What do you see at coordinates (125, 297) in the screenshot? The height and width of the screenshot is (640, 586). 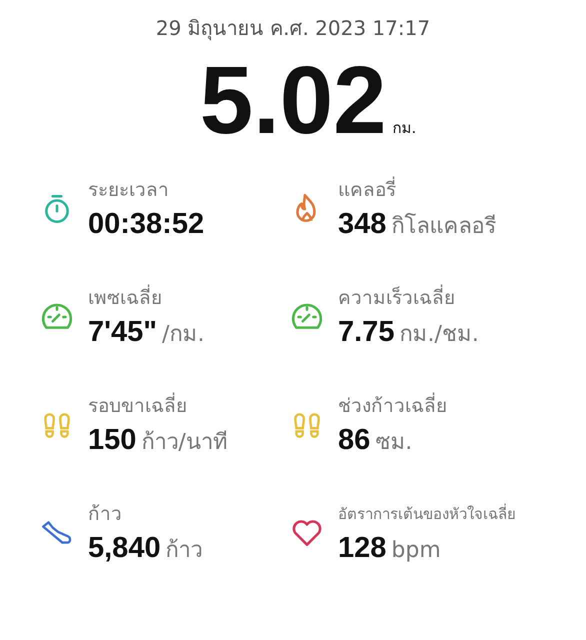 I see `metric-label: เพซเฉลี่ย` at bounding box center [125, 297].